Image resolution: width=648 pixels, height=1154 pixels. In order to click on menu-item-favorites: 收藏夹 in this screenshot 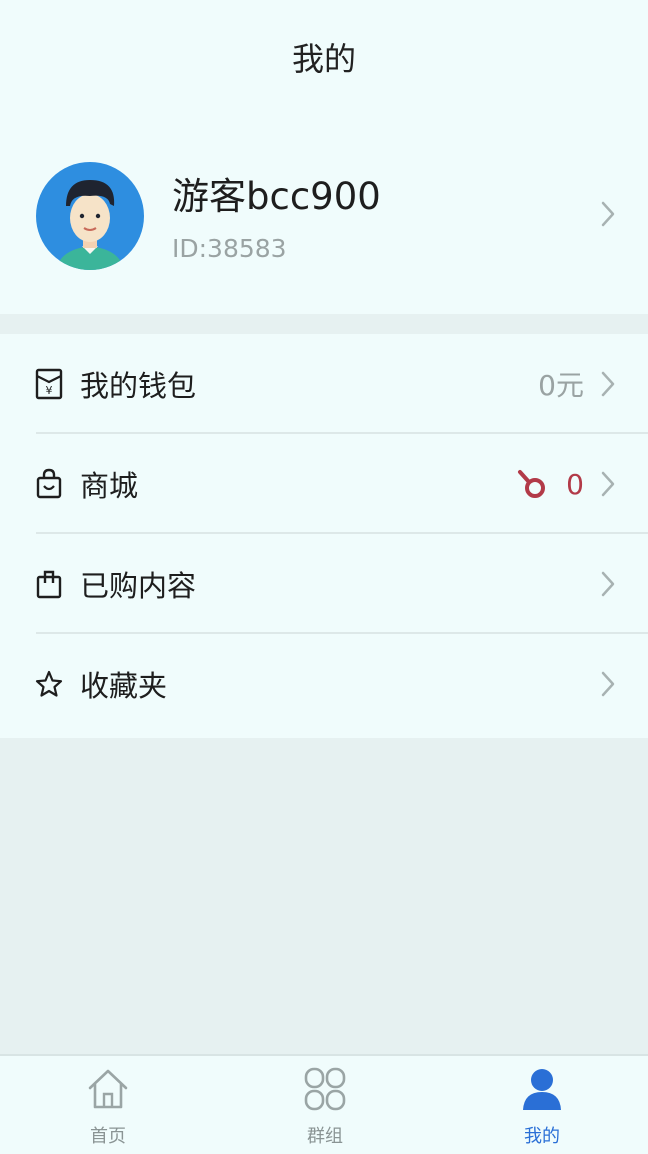, I will do `click(324, 684)`.